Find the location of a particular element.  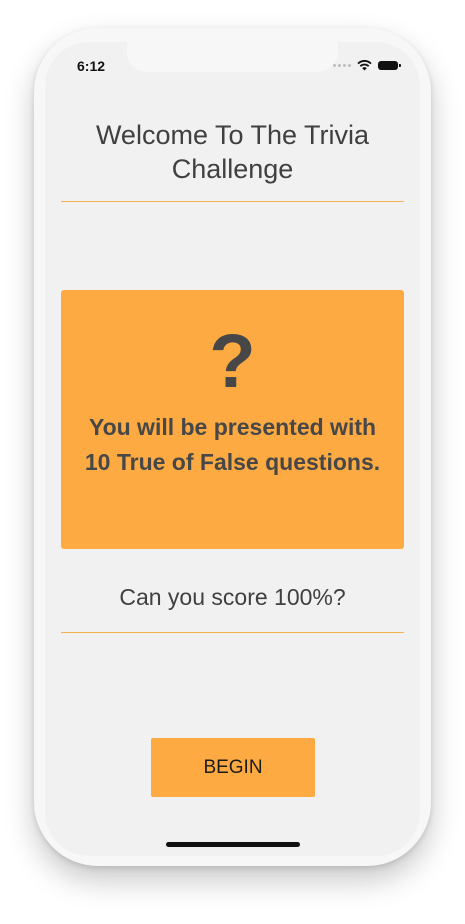

prompt-divider is located at coordinates (232, 632).